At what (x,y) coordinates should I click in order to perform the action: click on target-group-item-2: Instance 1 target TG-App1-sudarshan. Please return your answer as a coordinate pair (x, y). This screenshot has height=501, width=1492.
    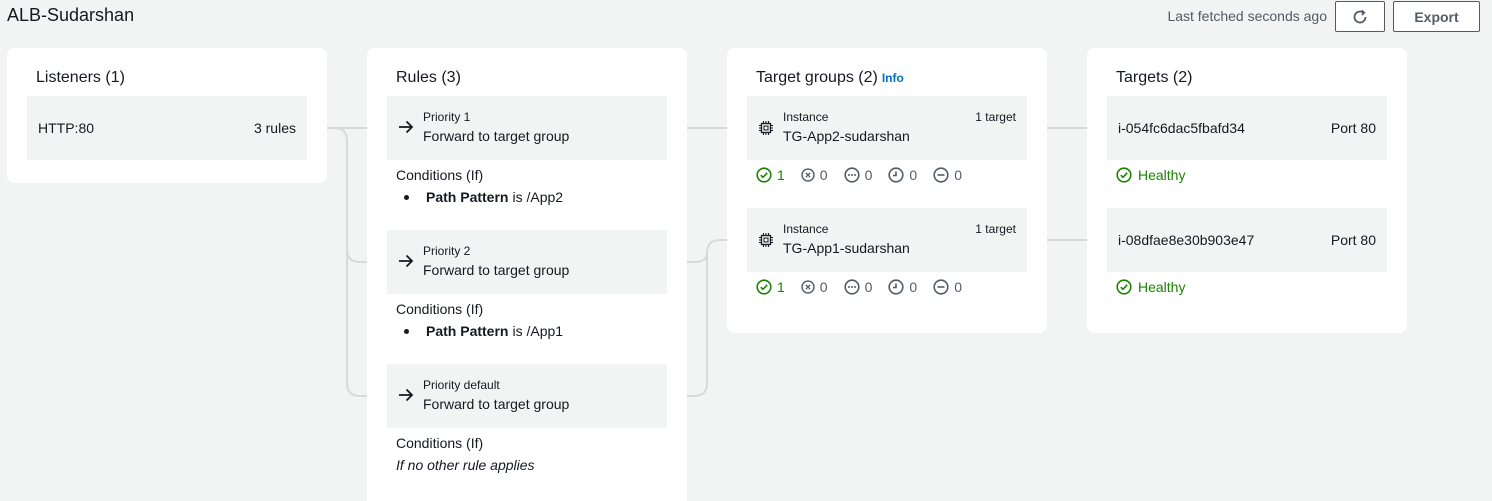
    Looking at the image, I should click on (887, 240).